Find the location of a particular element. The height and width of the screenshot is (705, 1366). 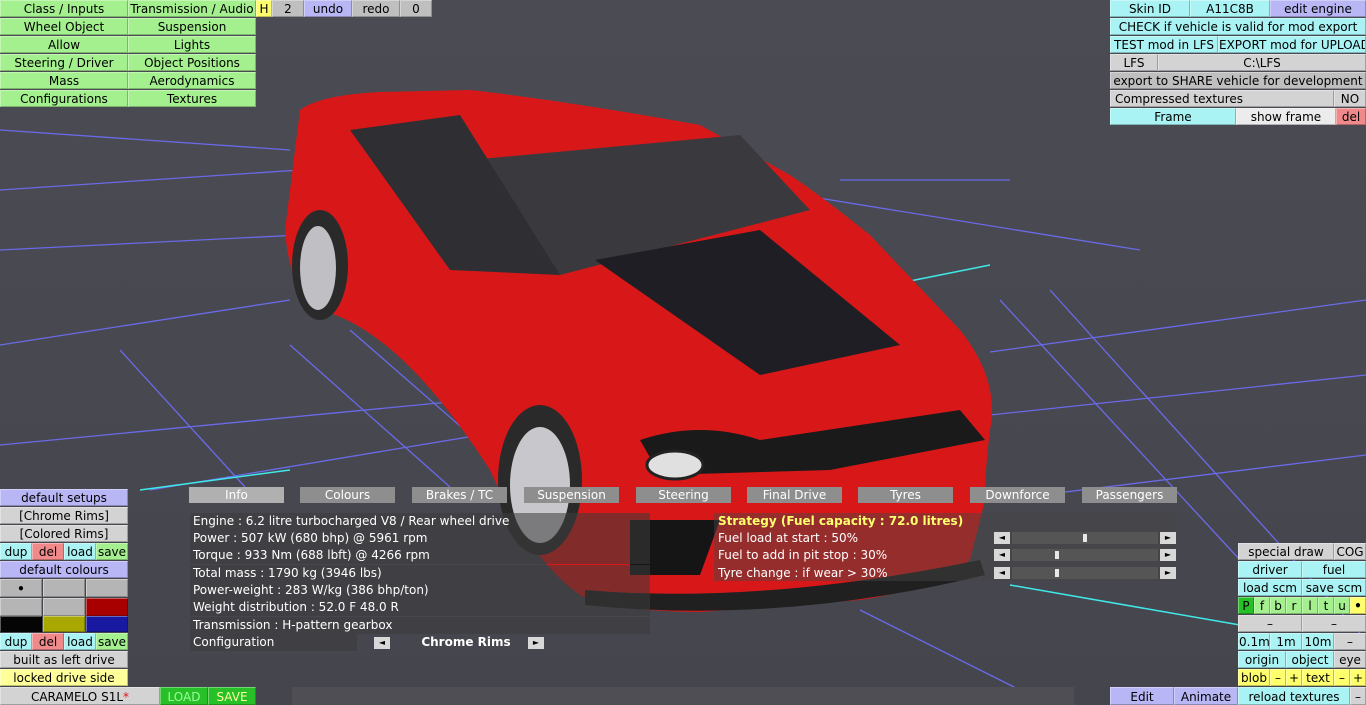

redo-button: redo is located at coordinates (376, 8).